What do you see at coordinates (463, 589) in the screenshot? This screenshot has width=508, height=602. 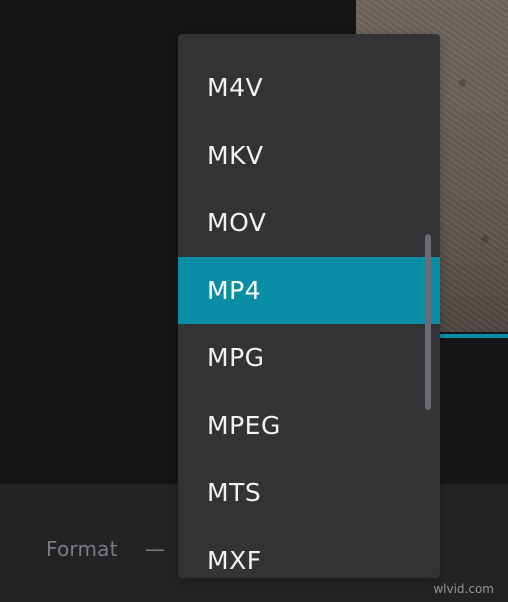 I see `watermark: wlvid.com` at bounding box center [463, 589].